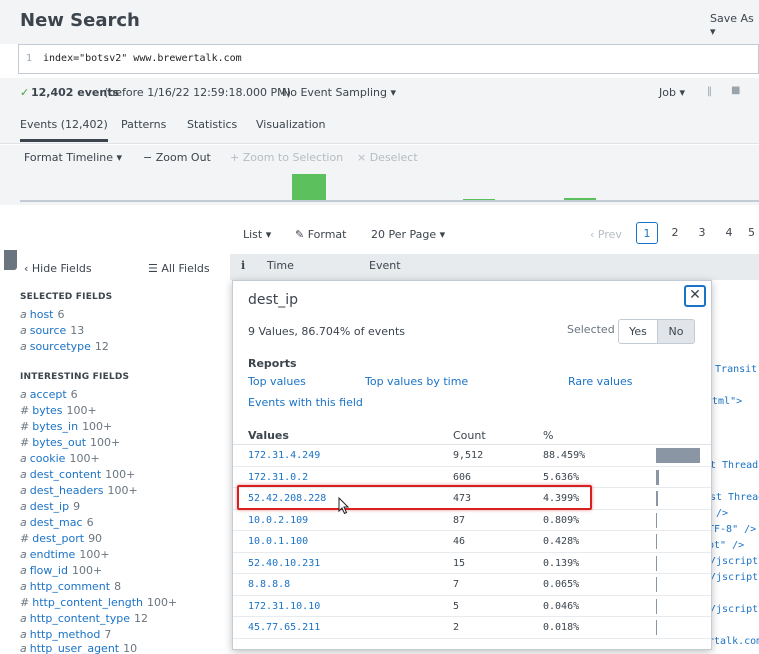 The height and width of the screenshot is (654, 759). What do you see at coordinates (115, 268) in the screenshot?
I see `fields-sidebar-header: ‹ Hide Fields ☰ All Fields` at bounding box center [115, 268].